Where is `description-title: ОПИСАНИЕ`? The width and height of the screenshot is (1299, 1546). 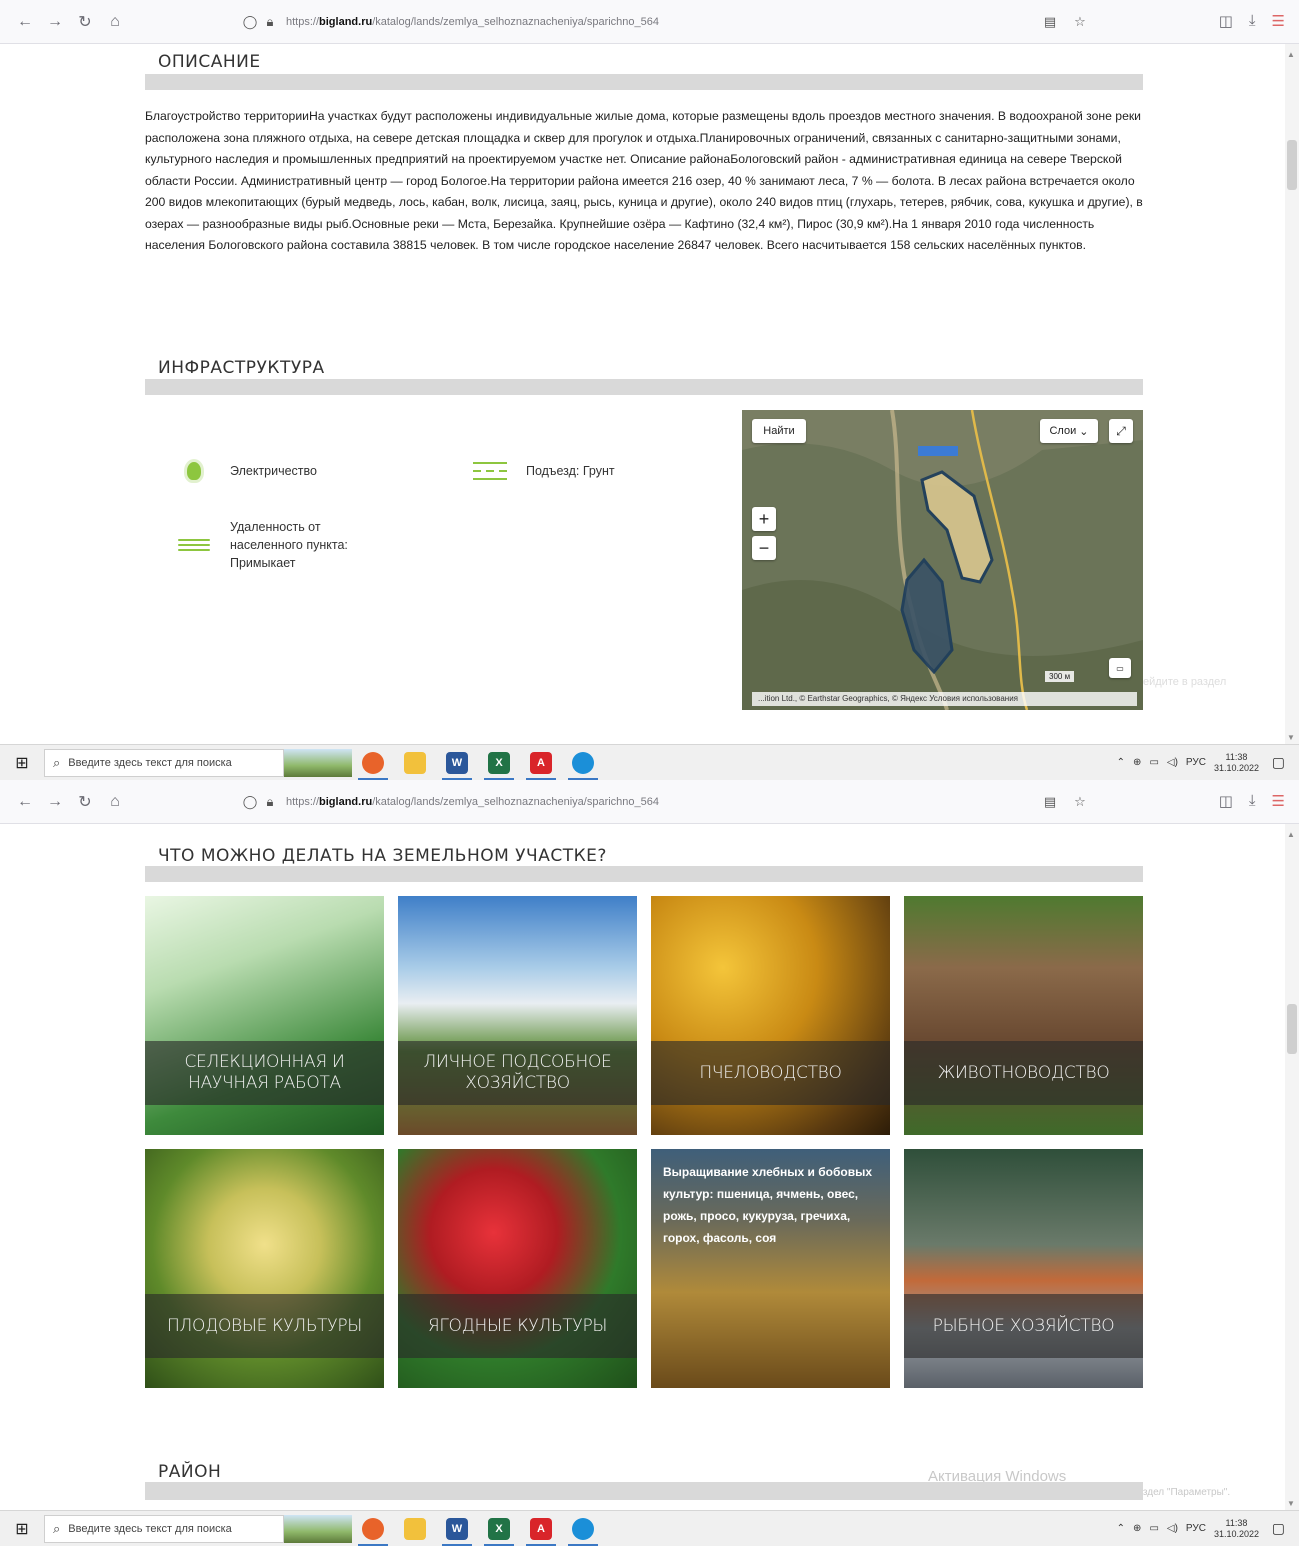
description-title: ОПИСАНИЕ is located at coordinates (209, 62).